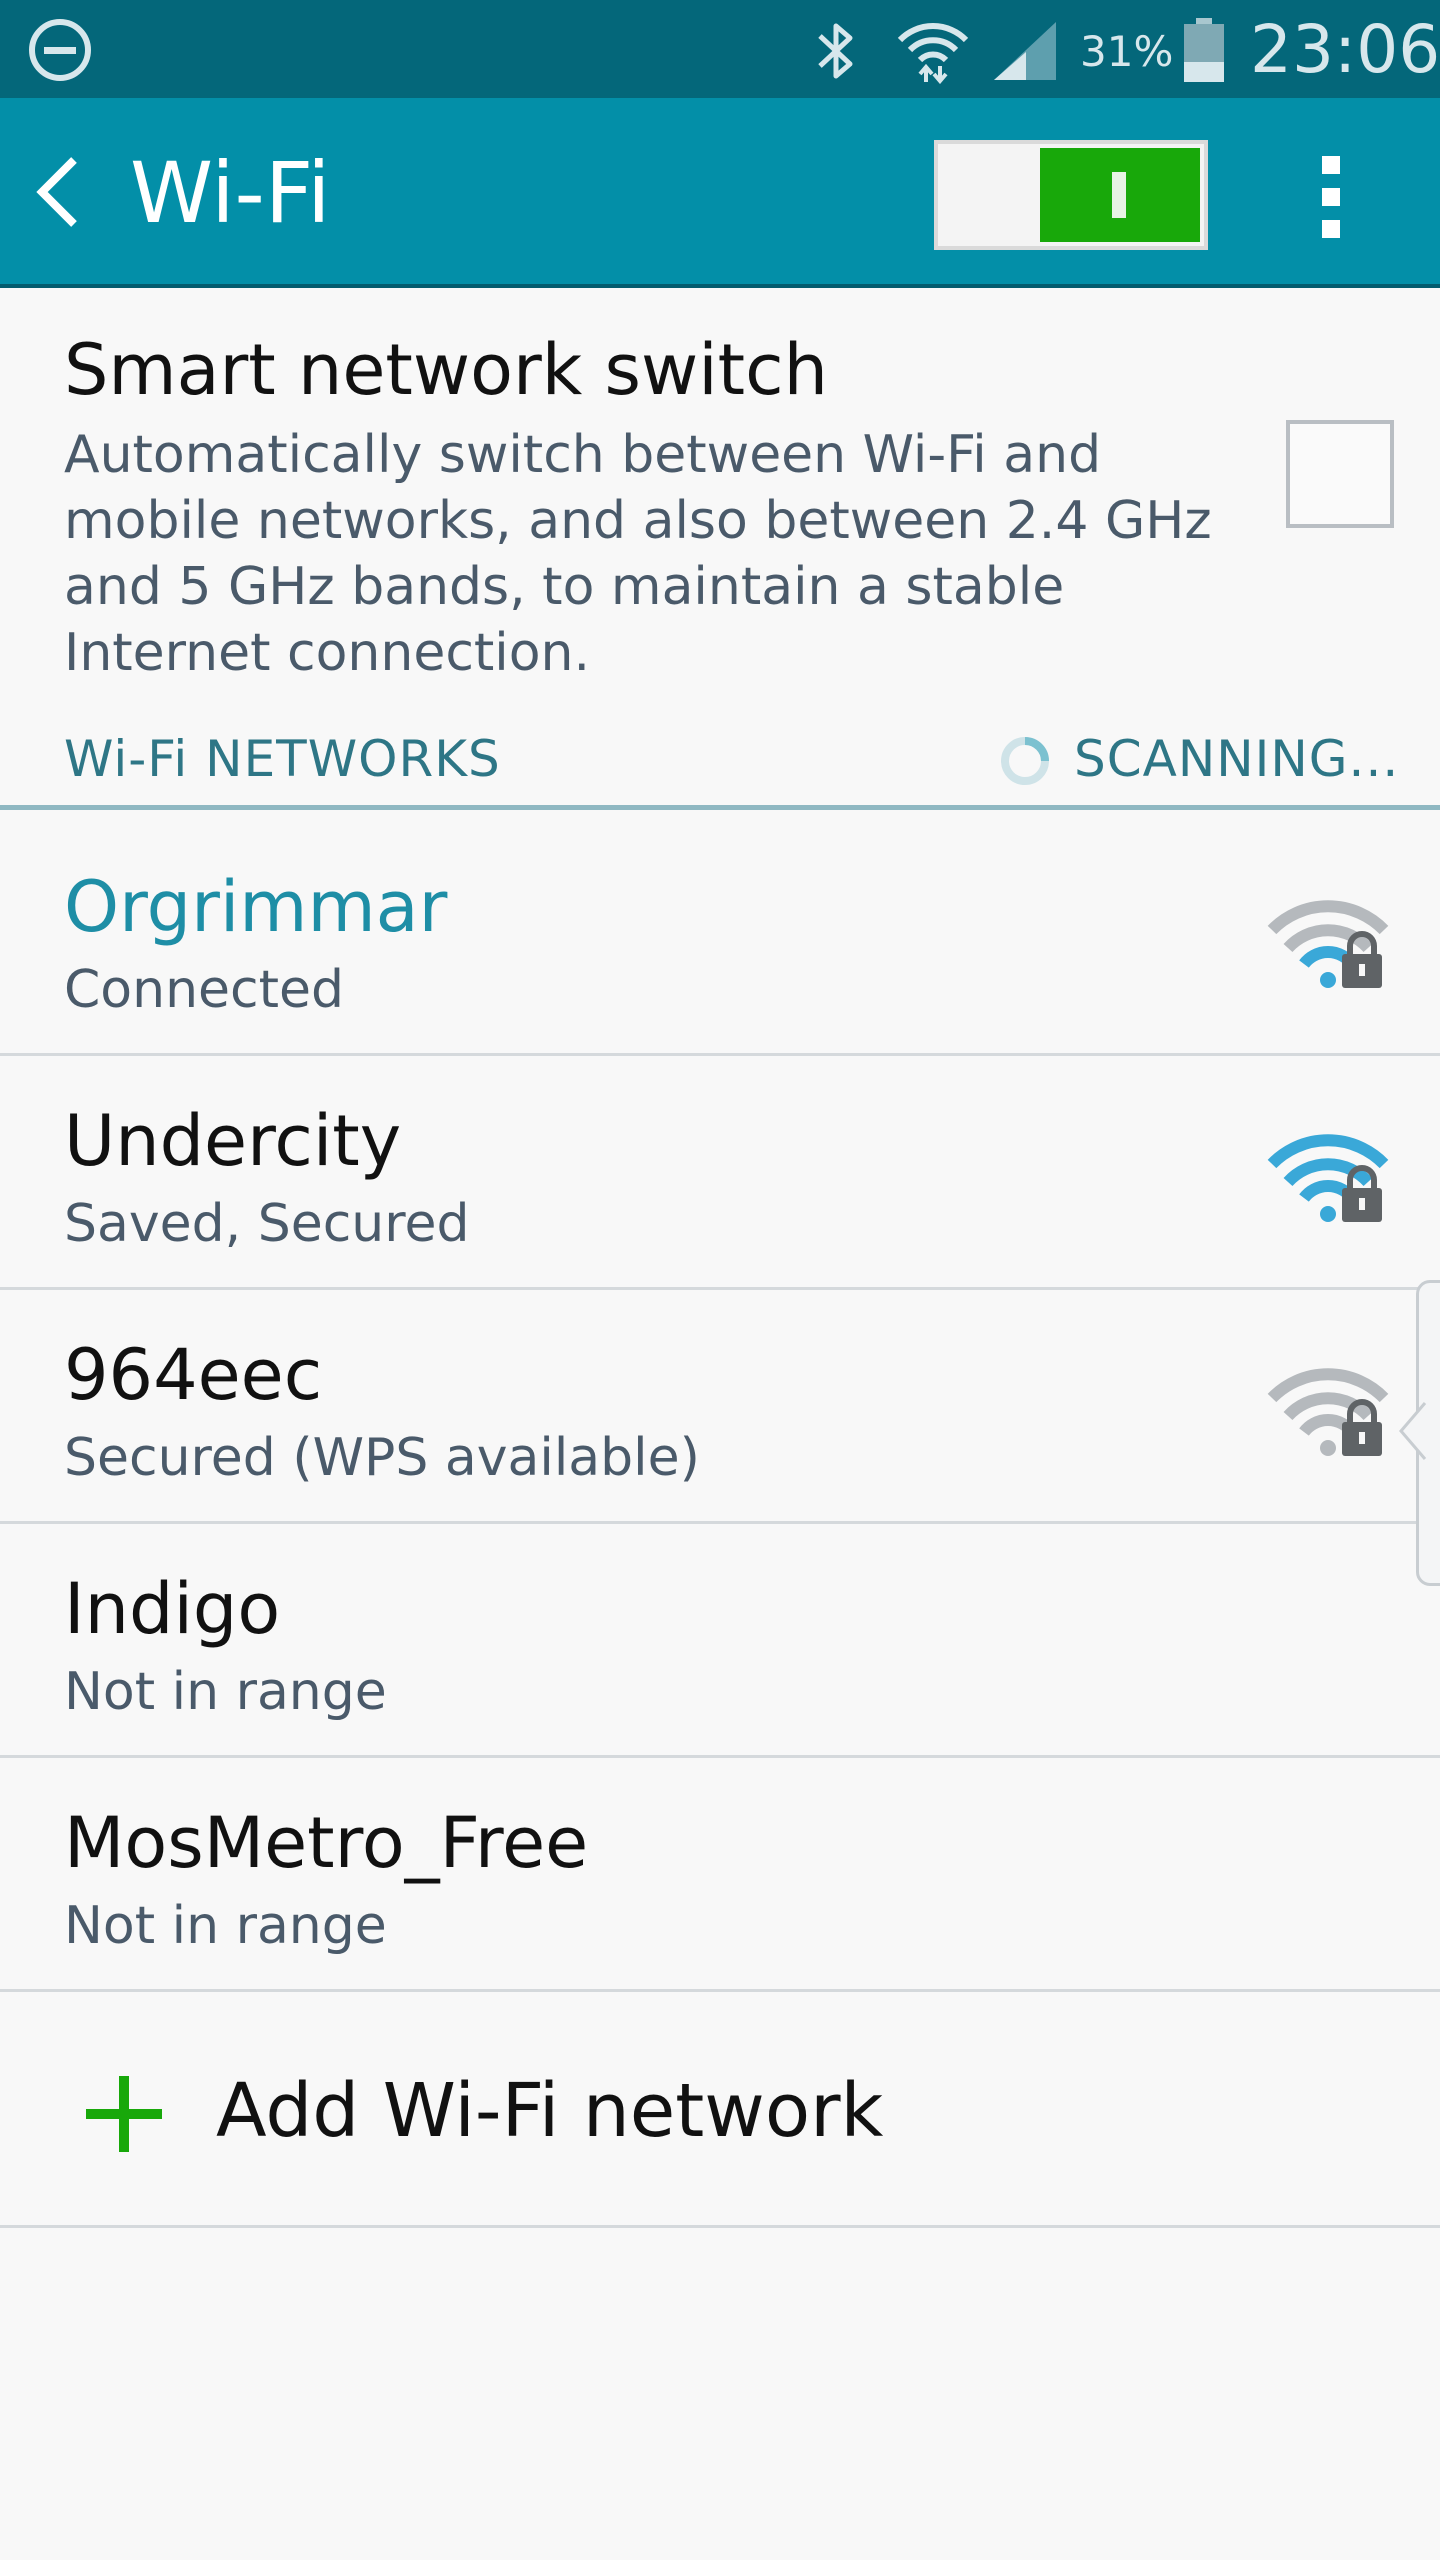 The width and height of the screenshot is (1440, 2560). I want to click on page-title: Wi-Fi, so click(230, 193).